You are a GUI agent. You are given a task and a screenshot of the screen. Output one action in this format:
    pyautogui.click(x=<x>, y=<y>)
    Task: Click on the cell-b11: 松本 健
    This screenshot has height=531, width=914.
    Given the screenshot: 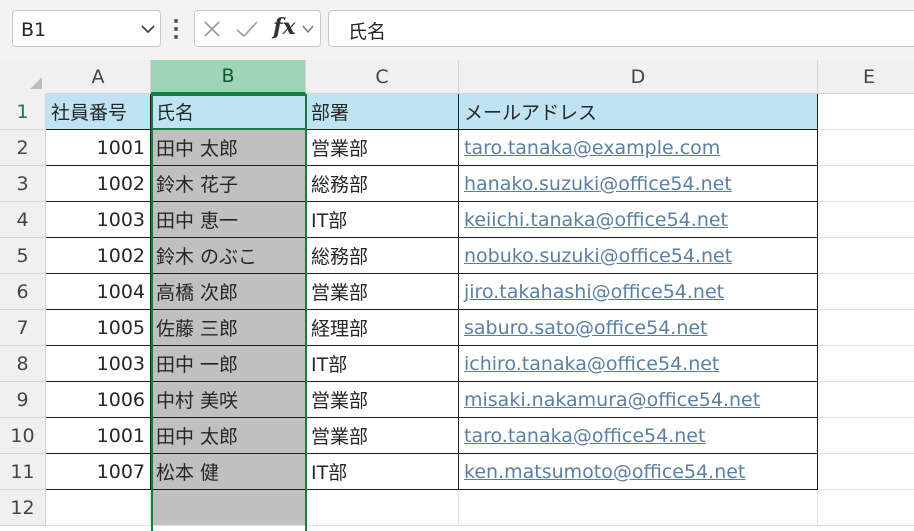 What is the action you would take?
    pyautogui.click(x=228, y=472)
    